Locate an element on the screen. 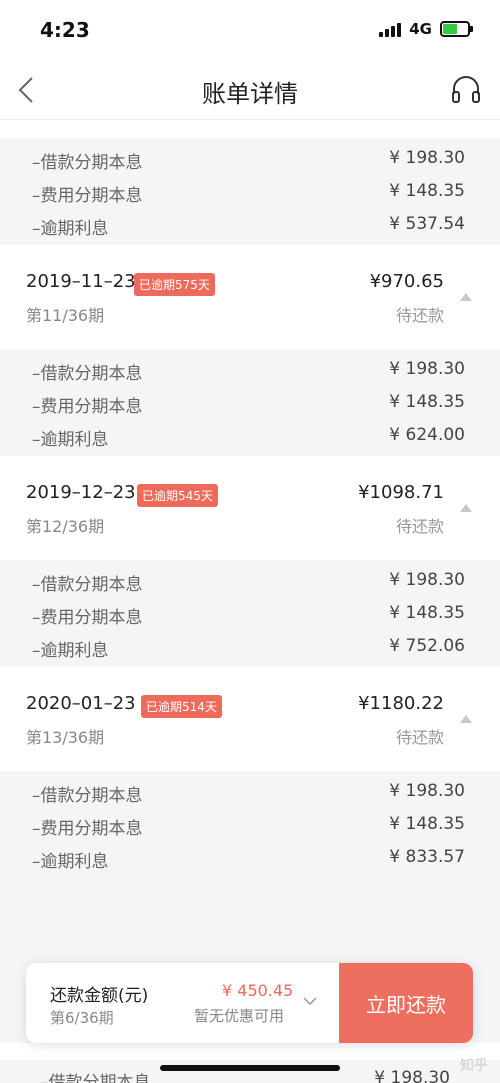 The height and width of the screenshot is (1083, 500). status-bar: 4:23 4G is located at coordinates (250, 30).